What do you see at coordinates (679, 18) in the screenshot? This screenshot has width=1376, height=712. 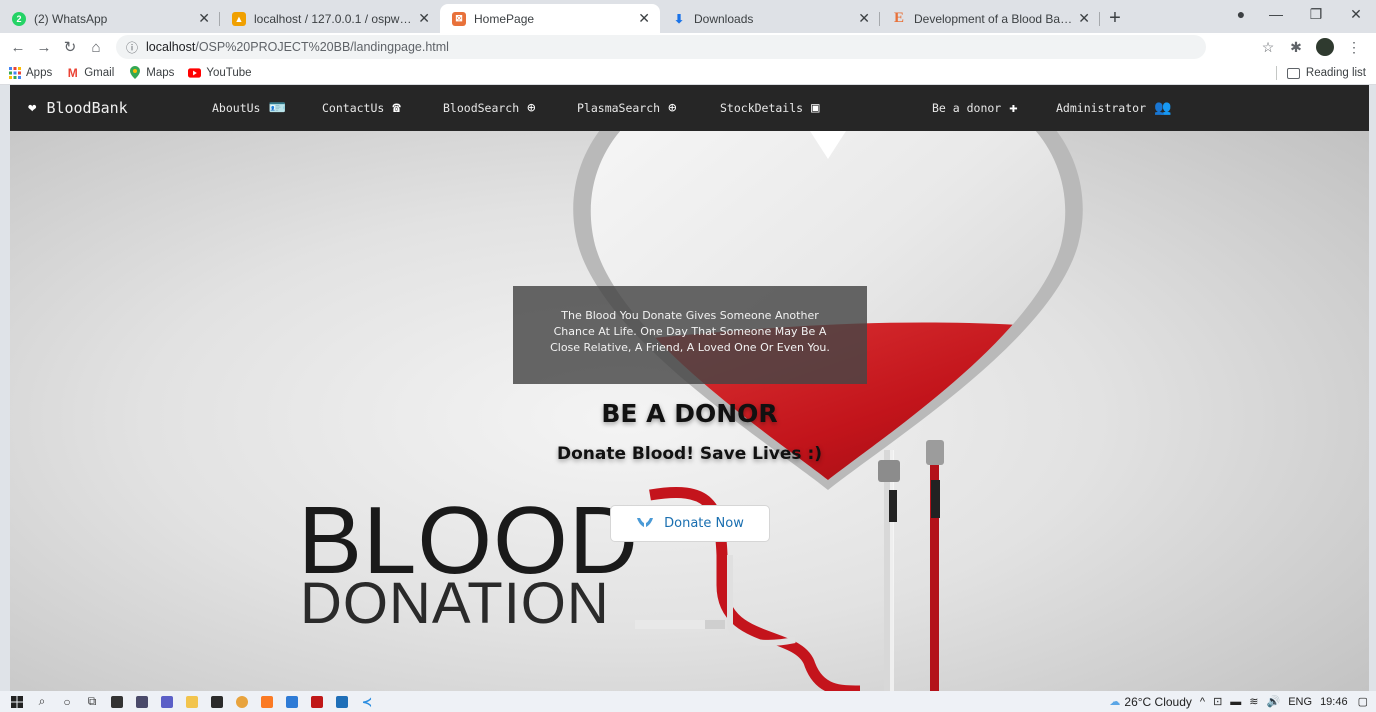 I see `download-icon: ⬇` at bounding box center [679, 18].